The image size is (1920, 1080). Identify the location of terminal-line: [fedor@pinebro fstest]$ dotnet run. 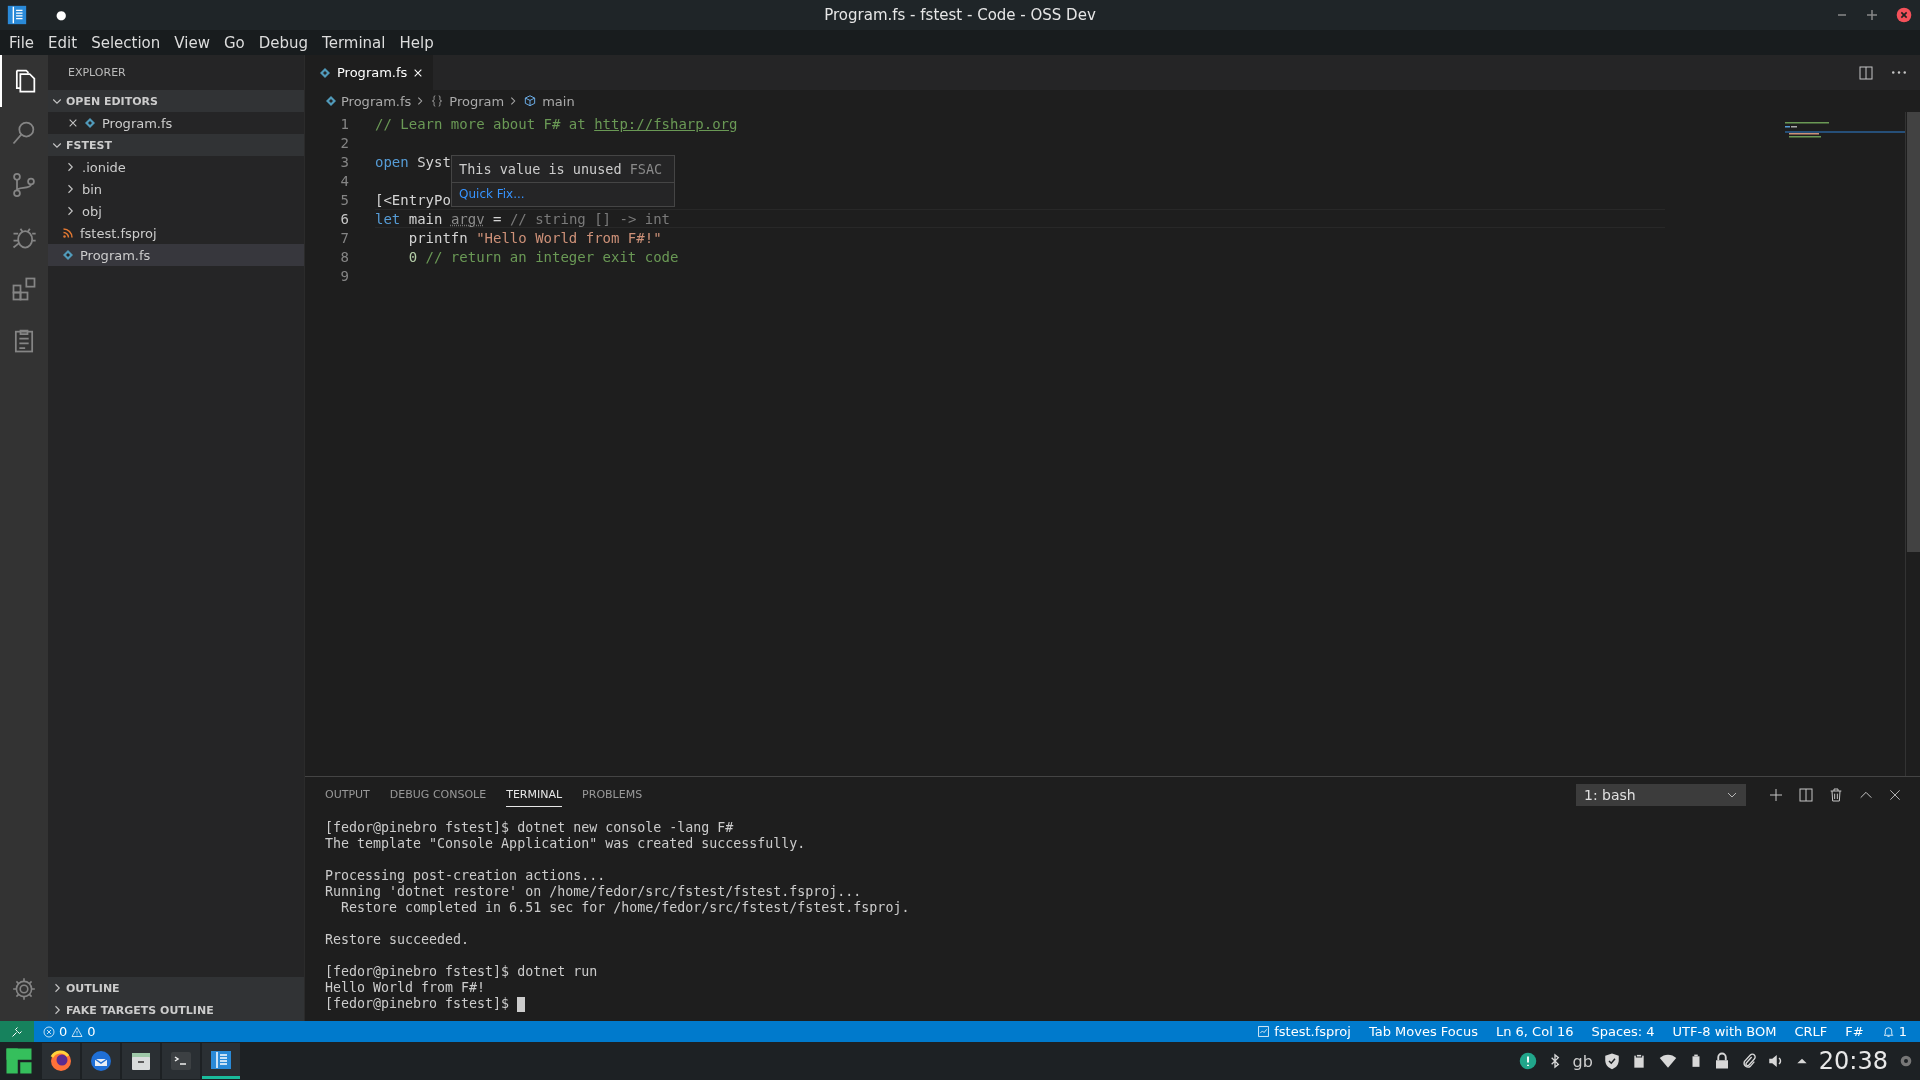
(461, 972).